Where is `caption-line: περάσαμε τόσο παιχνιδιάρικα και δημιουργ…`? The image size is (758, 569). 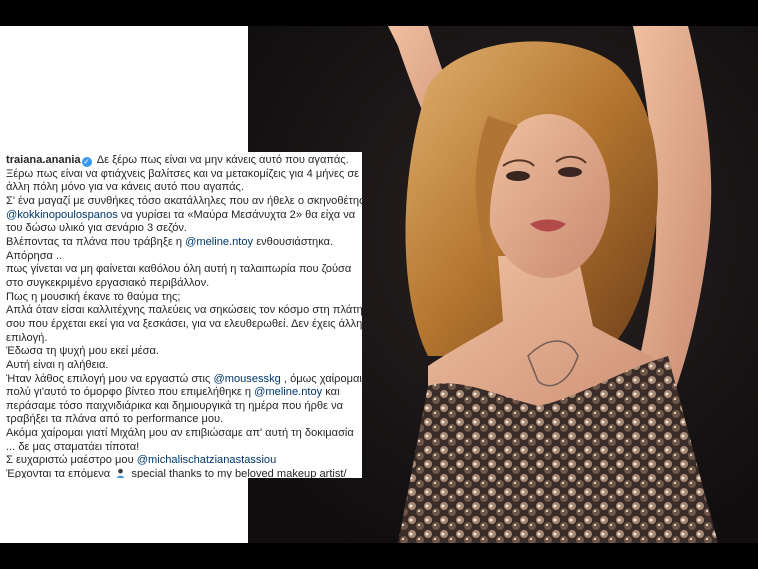 caption-line: περάσαμε τόσο παιχνιδιάρικα και δημιουργ… is located at coordinates (181, 407).